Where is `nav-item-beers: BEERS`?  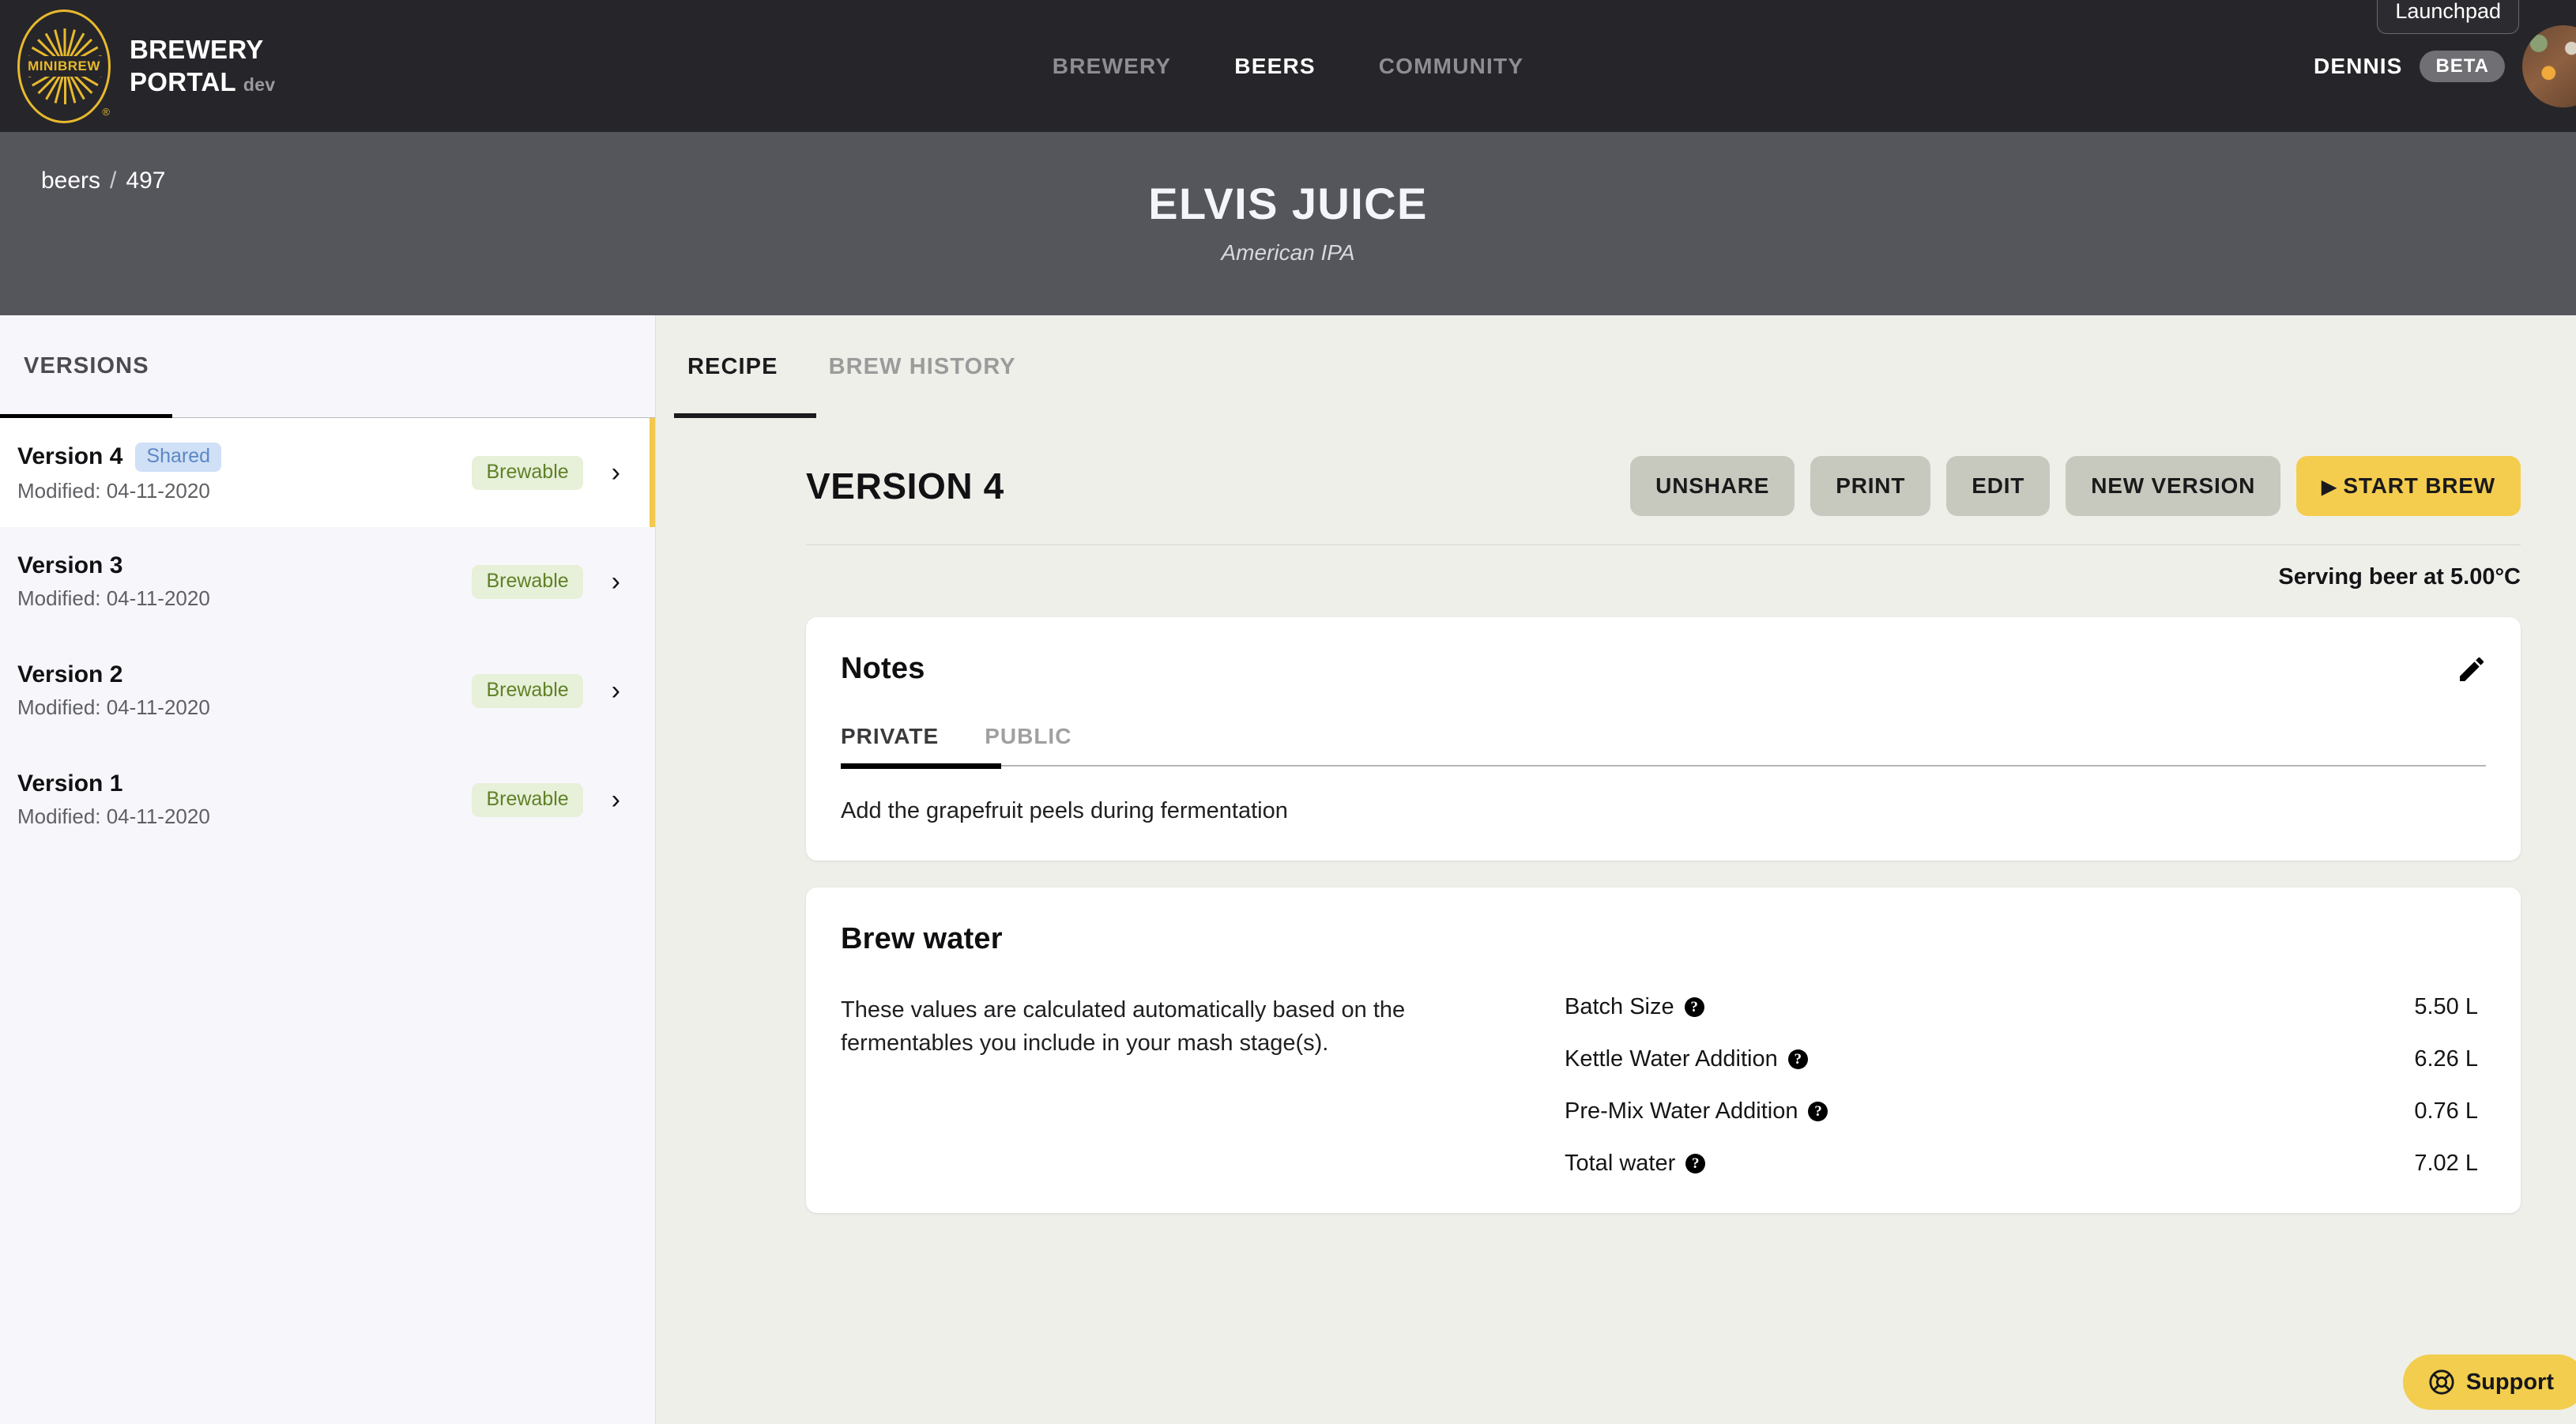 nav-item-beers: BEERS is located at coordinates (1274, 66).